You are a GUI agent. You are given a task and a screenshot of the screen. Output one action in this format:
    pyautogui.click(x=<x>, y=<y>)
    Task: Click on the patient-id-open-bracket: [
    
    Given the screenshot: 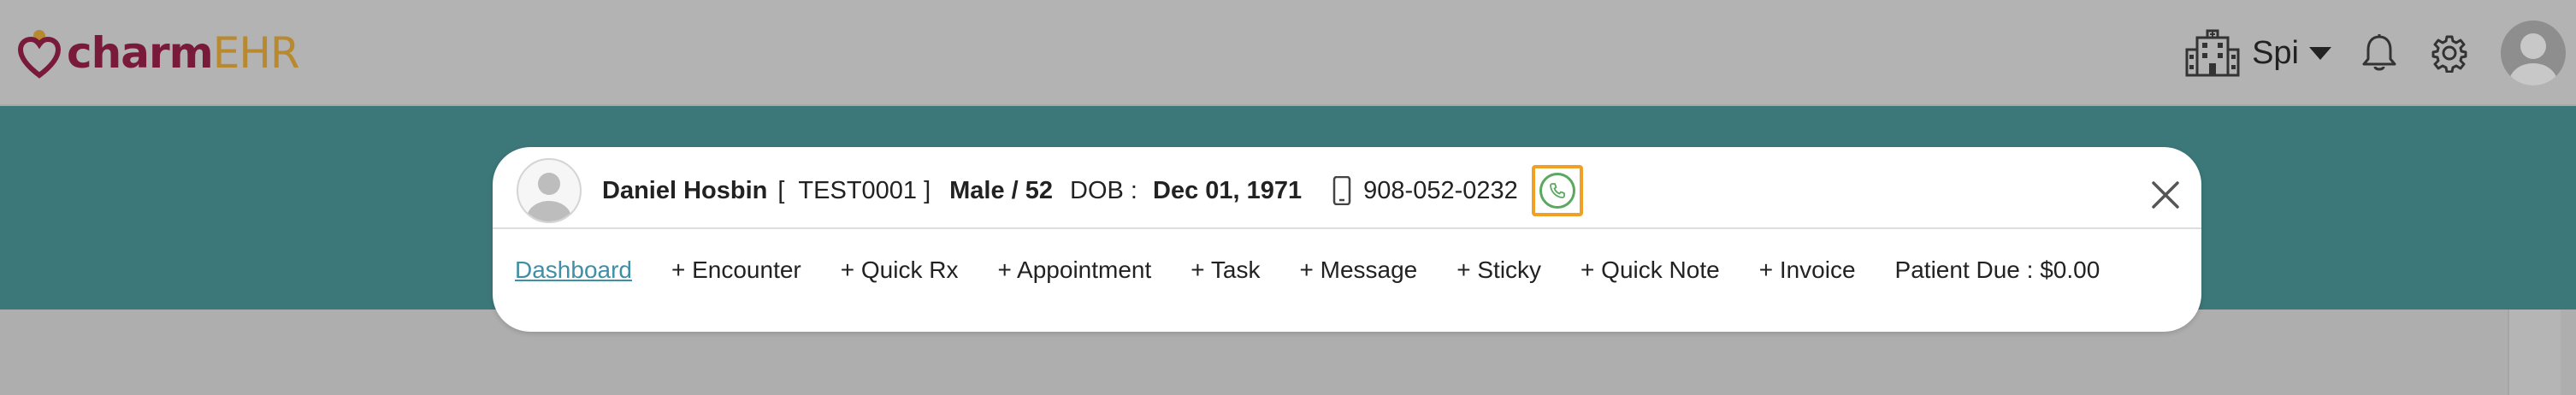 What is the action you would take?
    pyautogui.click(x=781, y=190)
    